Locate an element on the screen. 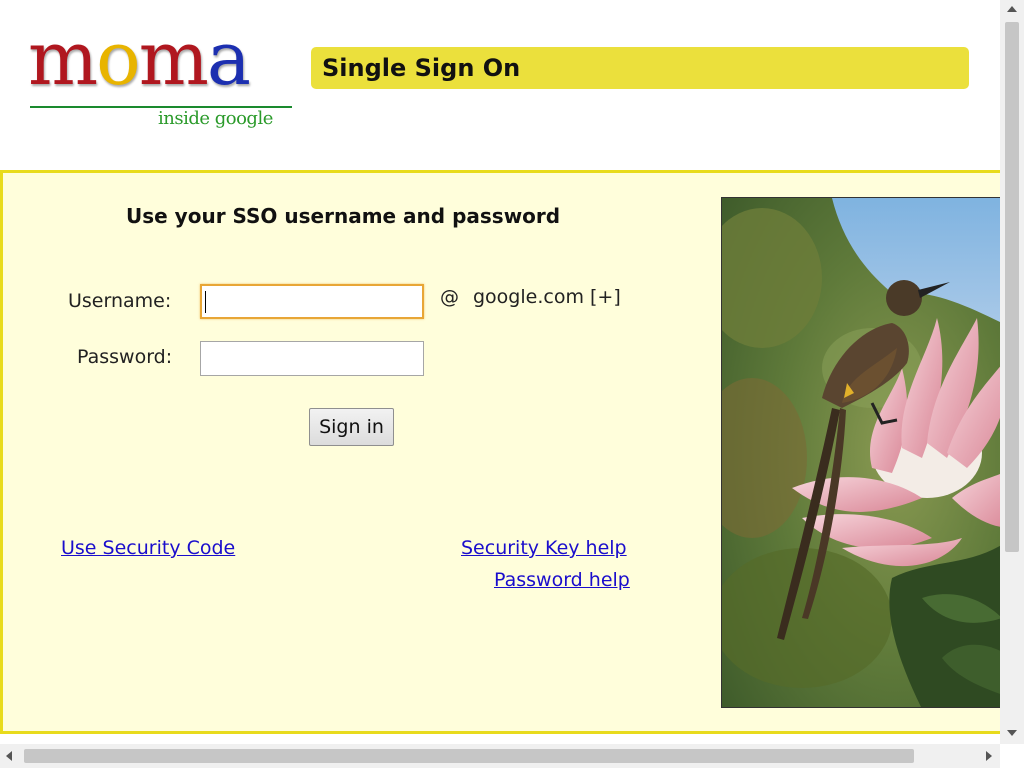 The image size is (1024, 768). at-symbol: @ is located at coordinates (449, 297).